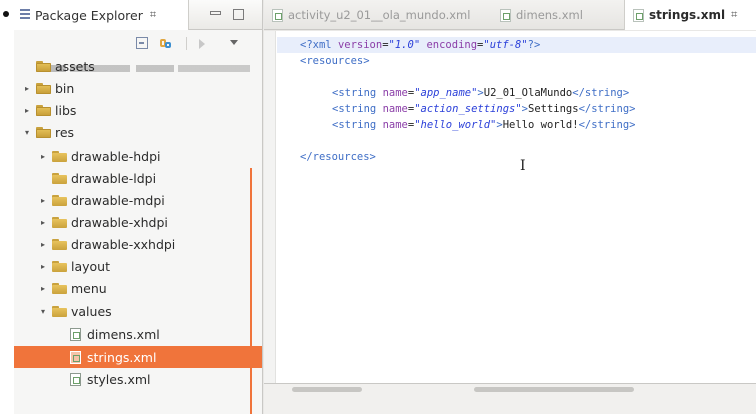 The height and width of the screenshot is (414, 756). What do you see at coordinates (549, 15) in the screenshot?
I see `tab-label: dimens.xml` at bounding box center [549, 15].